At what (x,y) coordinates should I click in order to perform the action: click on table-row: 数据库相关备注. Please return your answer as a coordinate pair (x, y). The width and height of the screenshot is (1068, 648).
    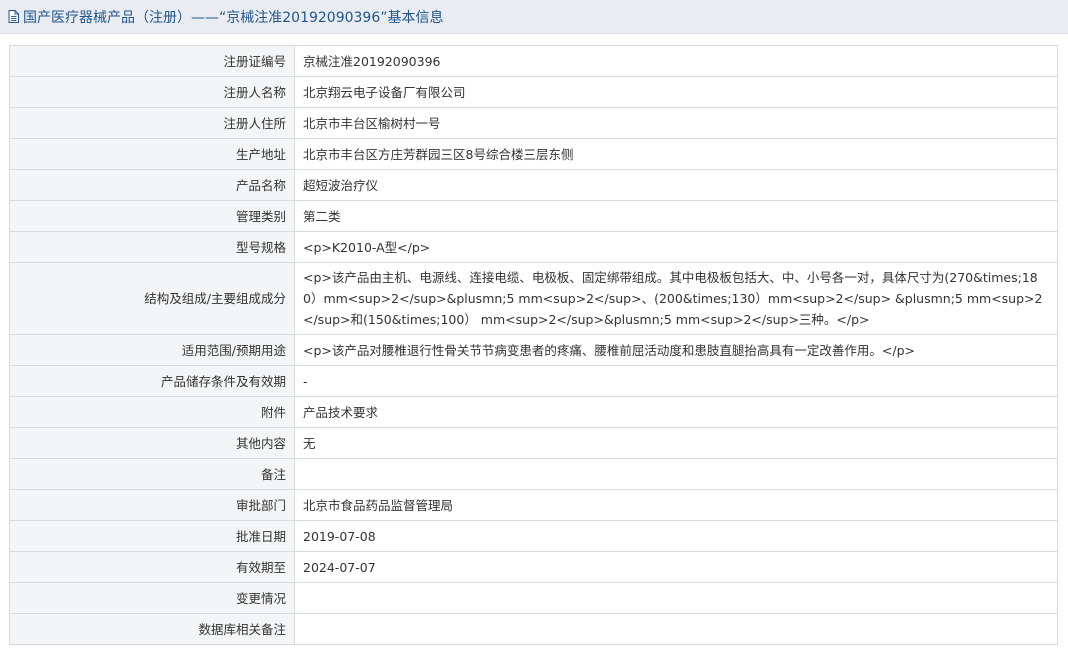
    Looking at the image, I should click on (533, 629).